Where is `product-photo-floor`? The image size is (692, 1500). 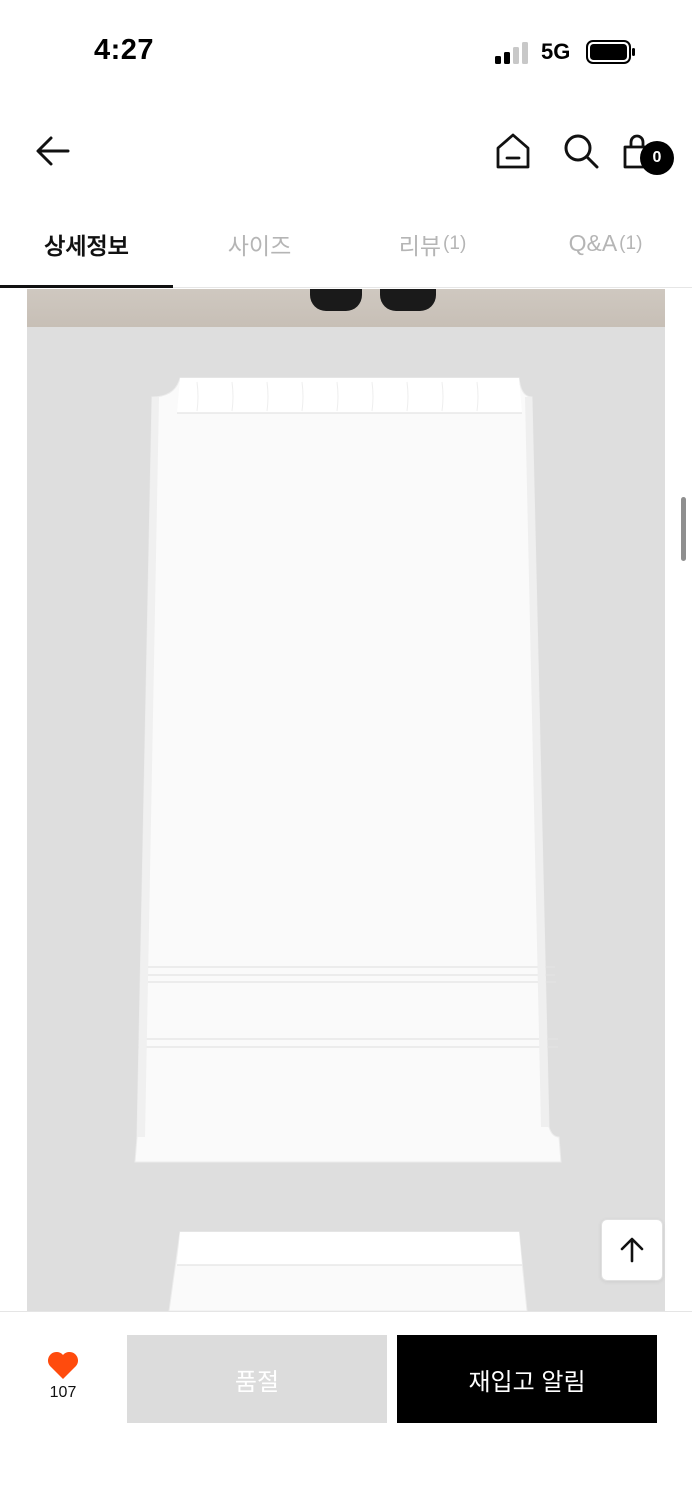 product-photo-floor is located at coordinates (346, 308).